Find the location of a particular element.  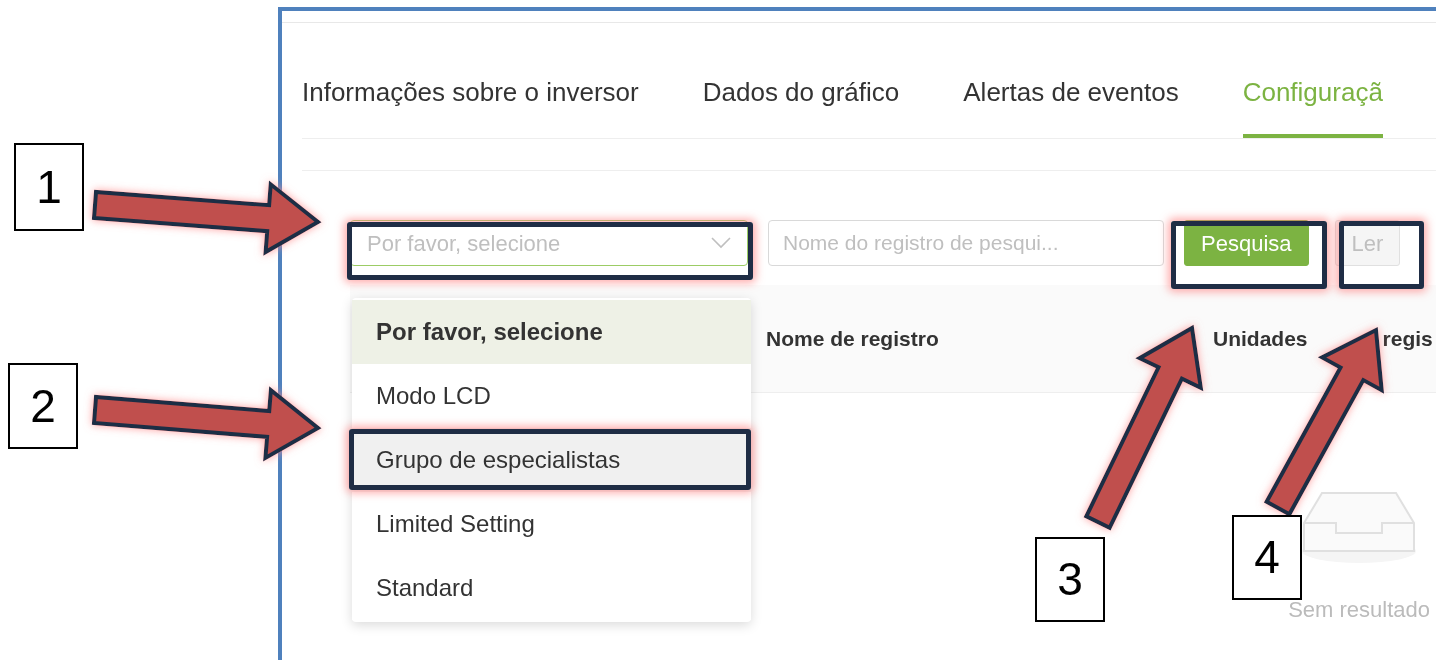

dropdown-option: Standard is located at coordinates (551, 588).